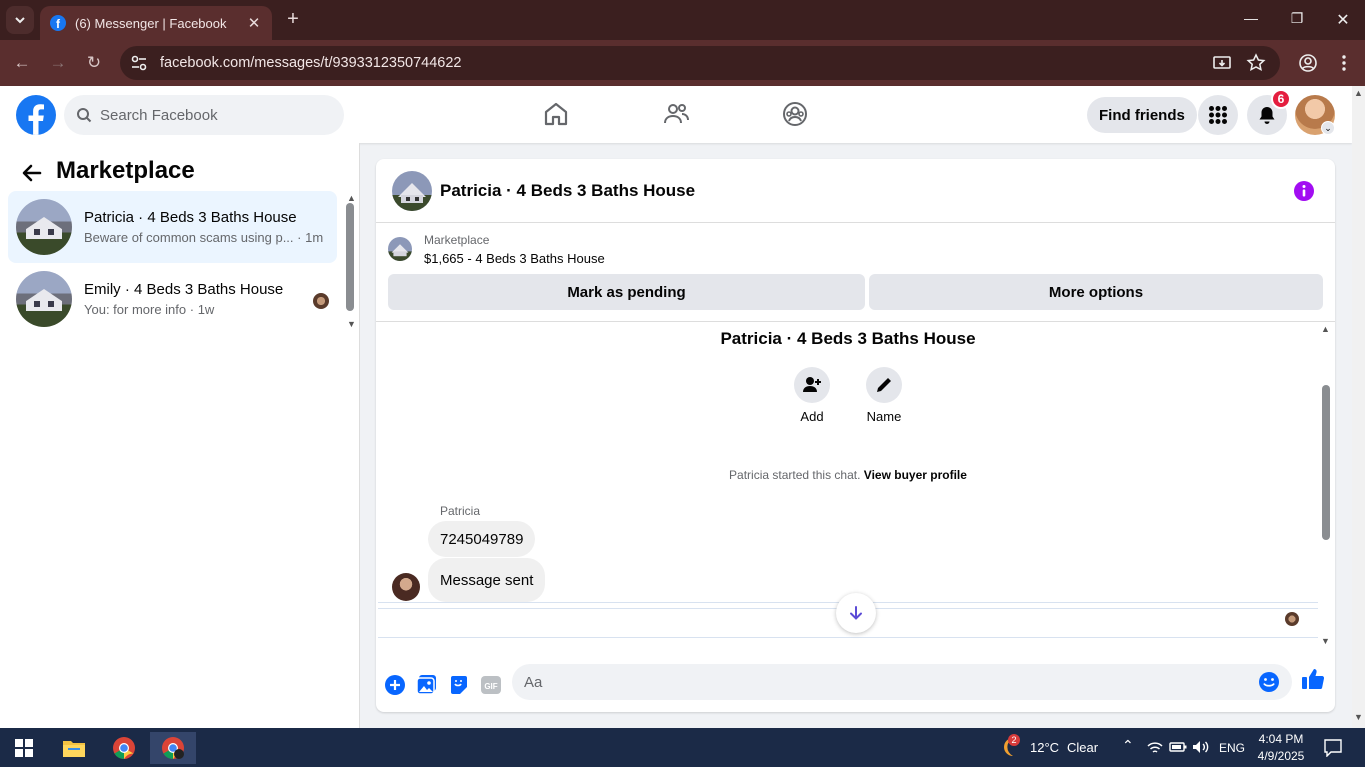  Describe the element at coordinates (1155, 748) in the screenshot. I see `wifi-icon` at that location.